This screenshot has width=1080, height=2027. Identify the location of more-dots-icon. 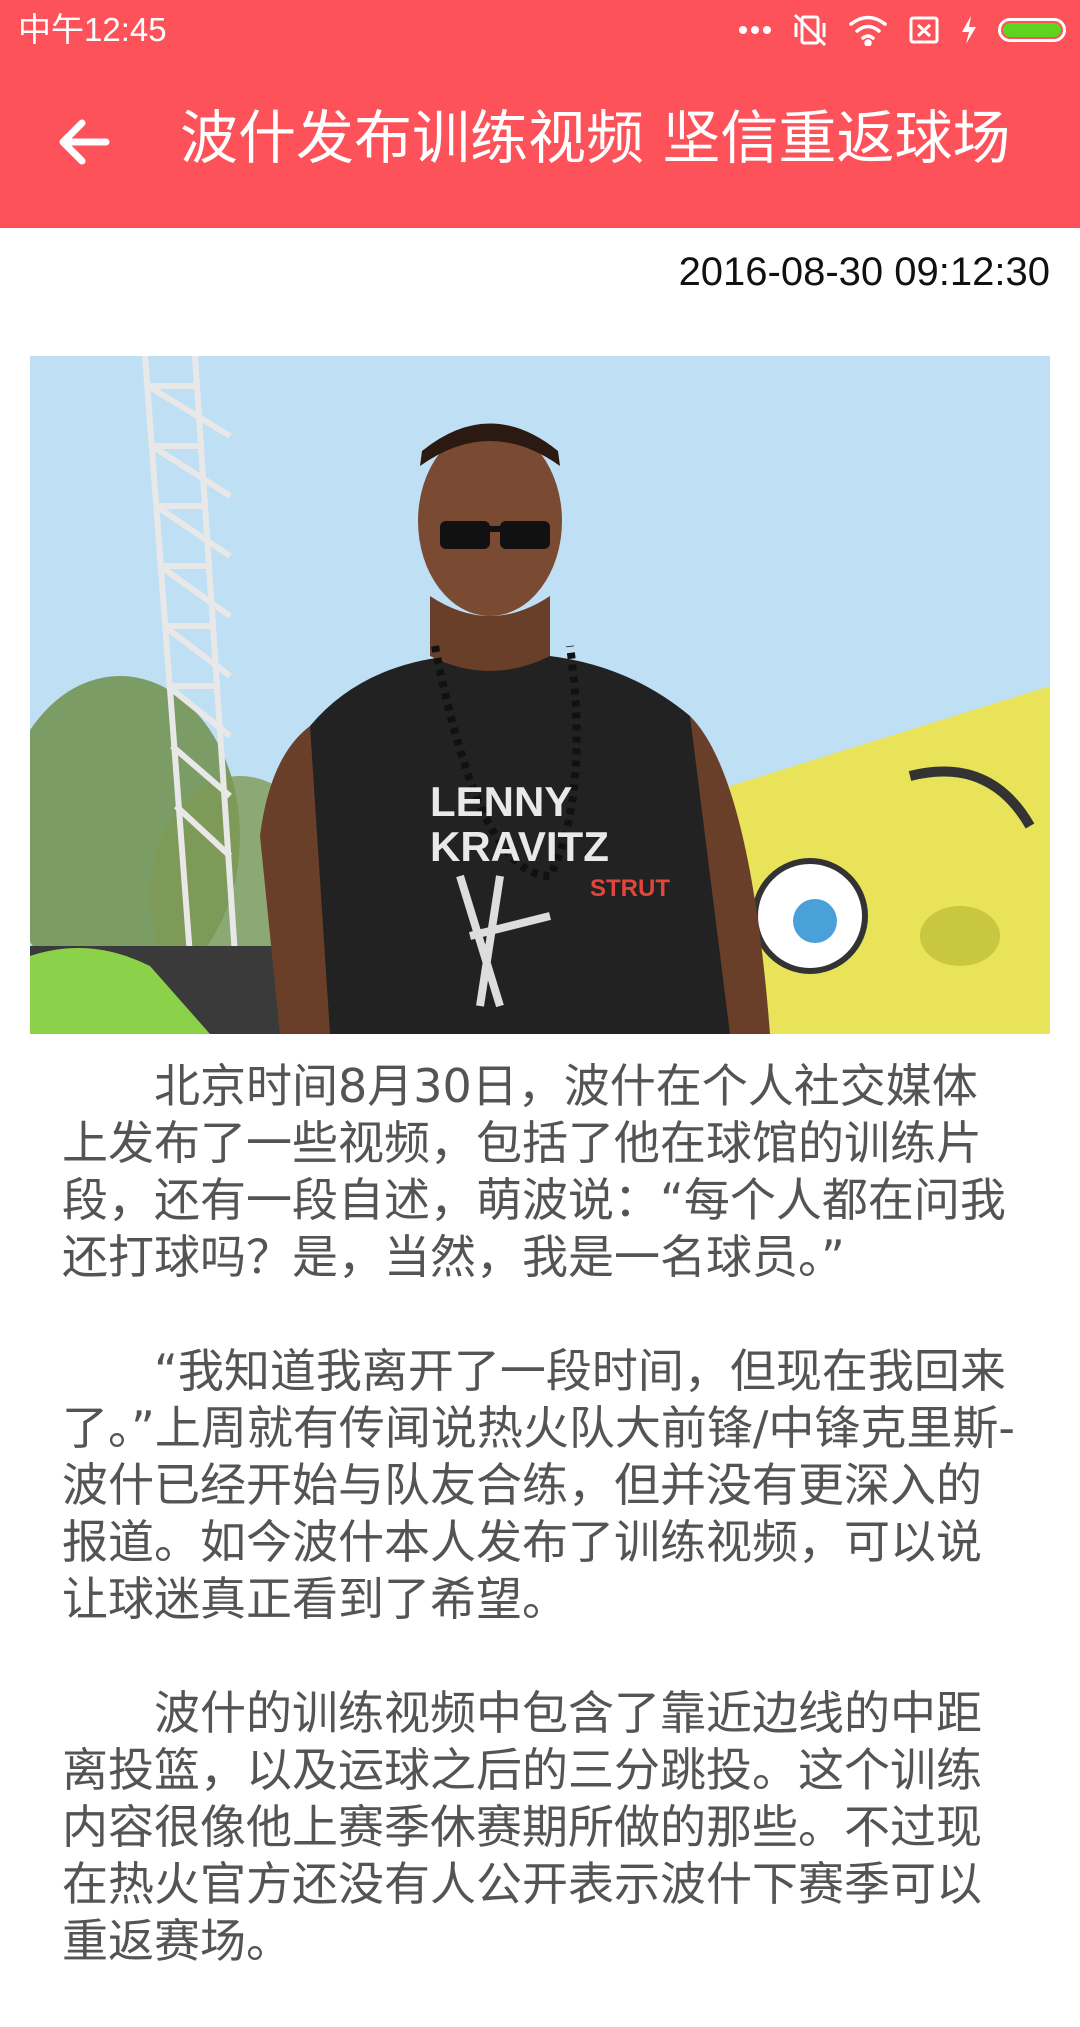
(755, 30).